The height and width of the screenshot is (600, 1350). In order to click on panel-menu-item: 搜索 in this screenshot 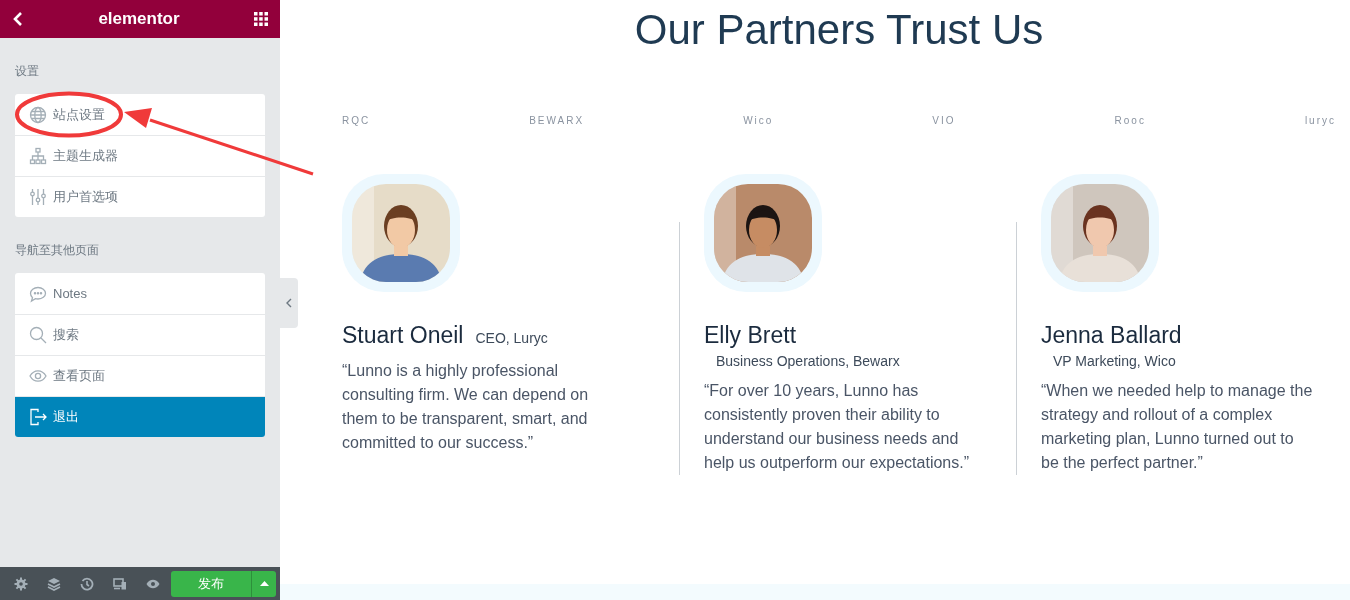, I will do `click(140, 334)`.